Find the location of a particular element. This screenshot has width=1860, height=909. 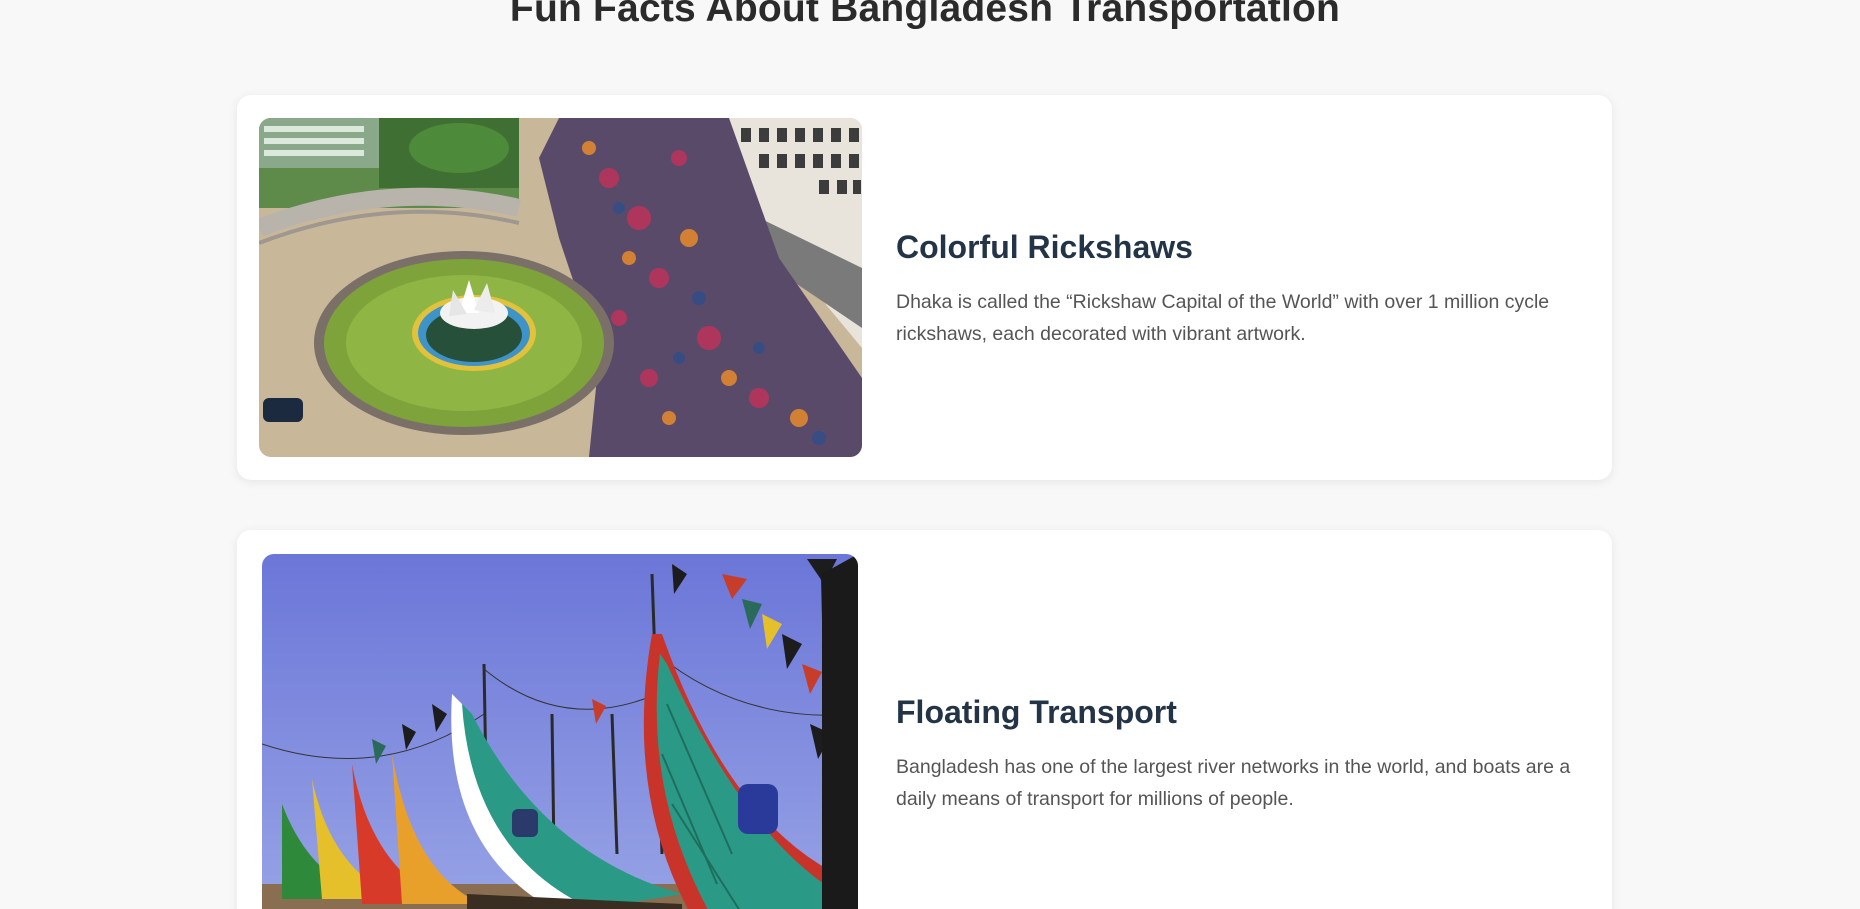

boats-photo-illustration is located at coordinates (560, 731).